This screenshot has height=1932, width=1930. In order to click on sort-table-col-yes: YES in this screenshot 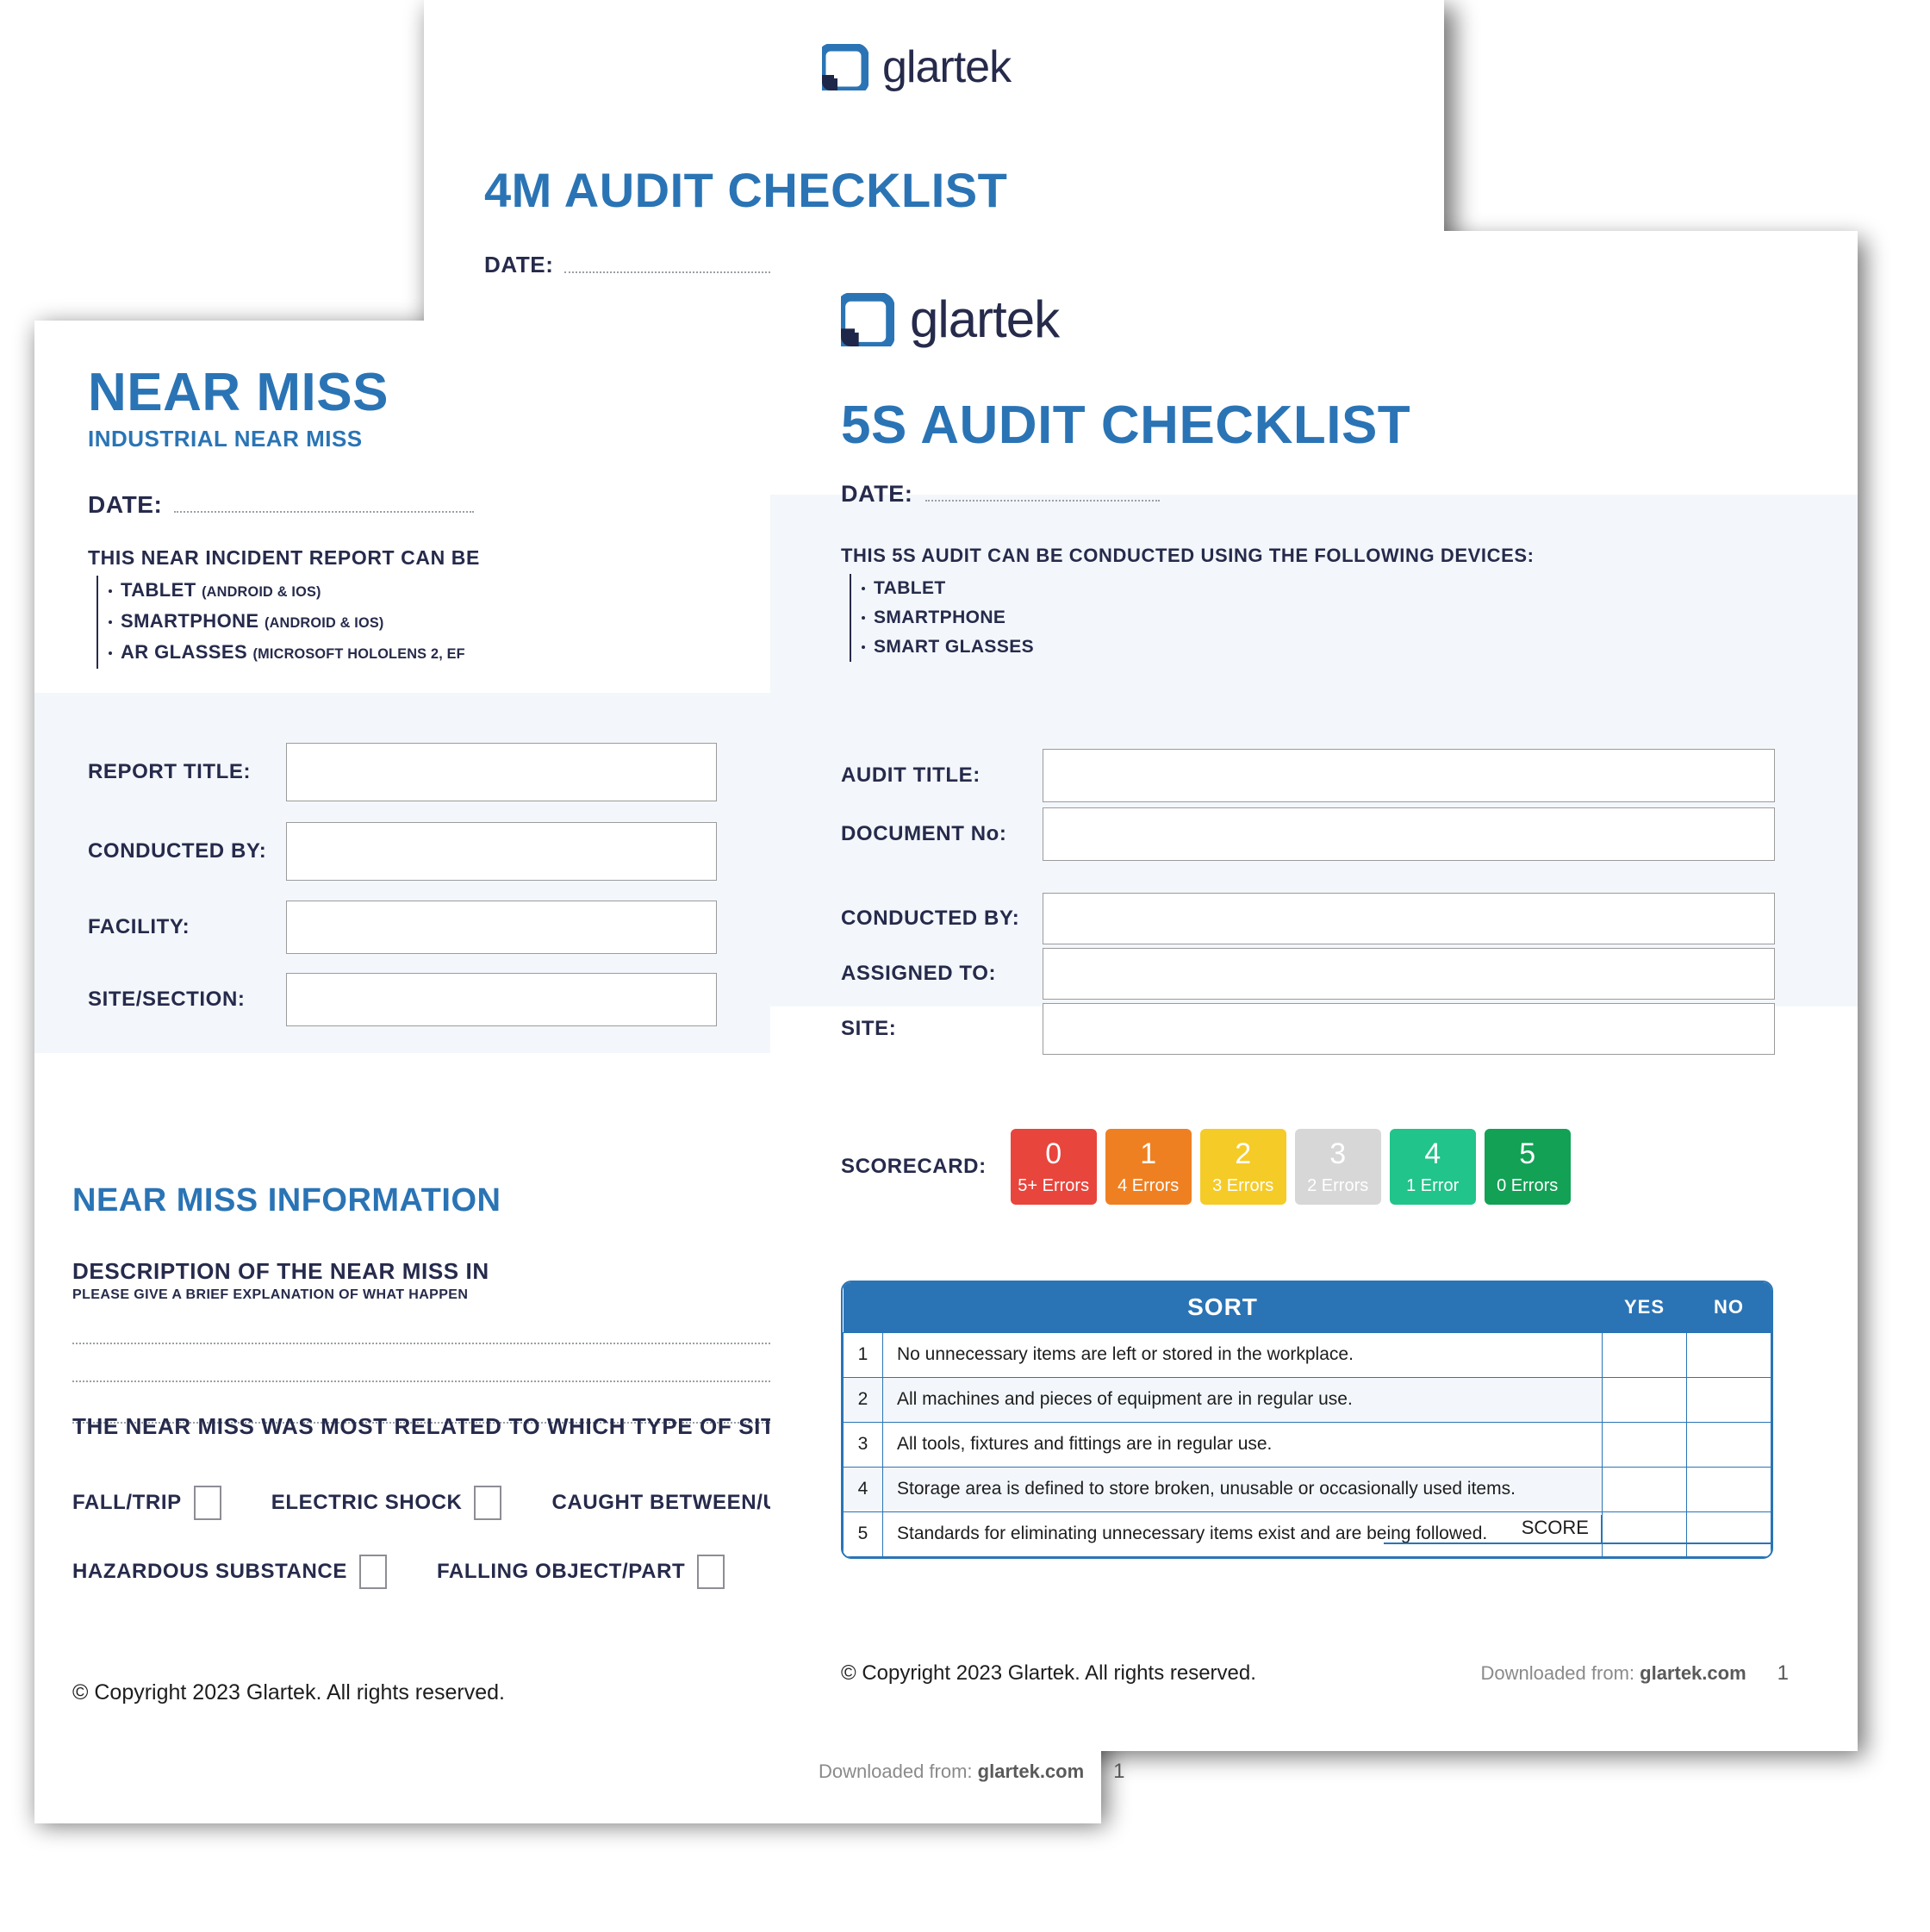, I will do `click(1644, 1307)`.